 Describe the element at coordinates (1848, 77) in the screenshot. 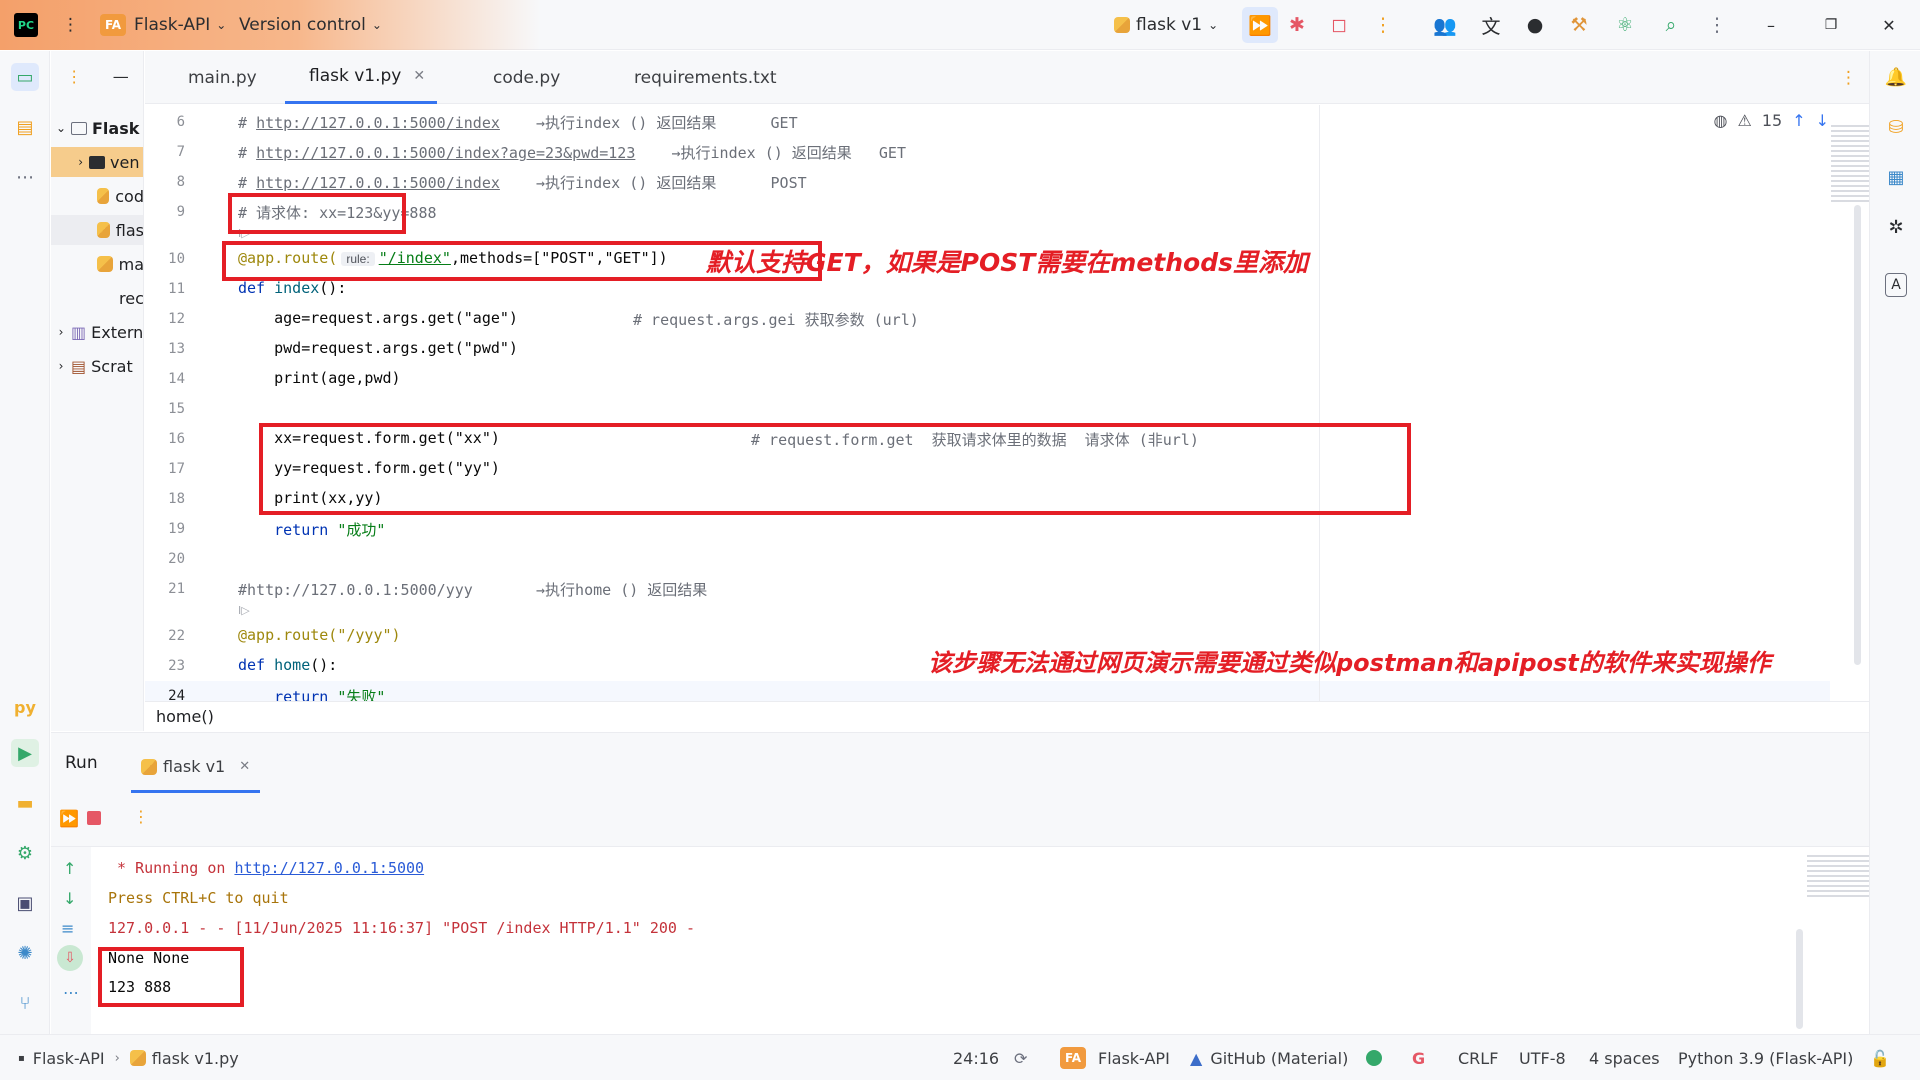

I see `tab-options-icon: ⋮` at that location.